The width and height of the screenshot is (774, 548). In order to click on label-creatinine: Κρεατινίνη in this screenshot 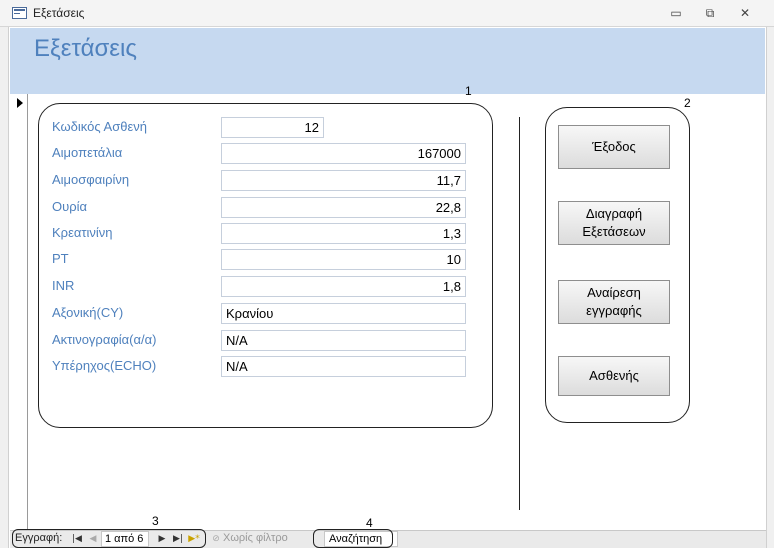, I will do `click(82, 232)`.